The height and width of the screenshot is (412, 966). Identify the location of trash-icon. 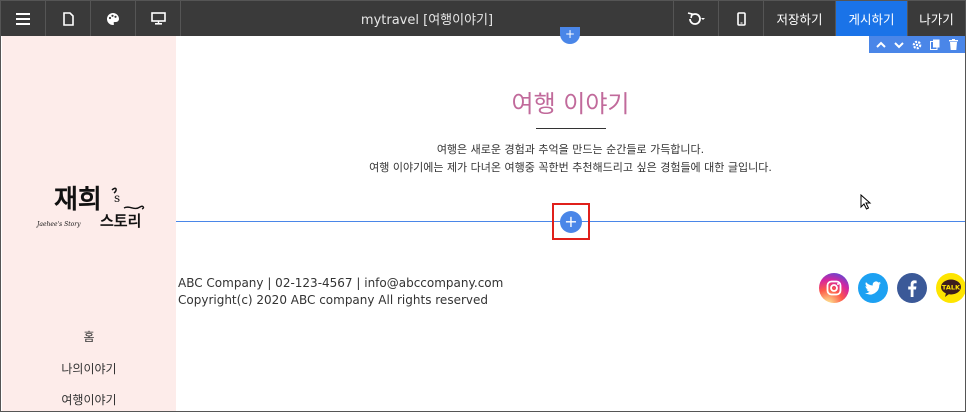
(953, 44).